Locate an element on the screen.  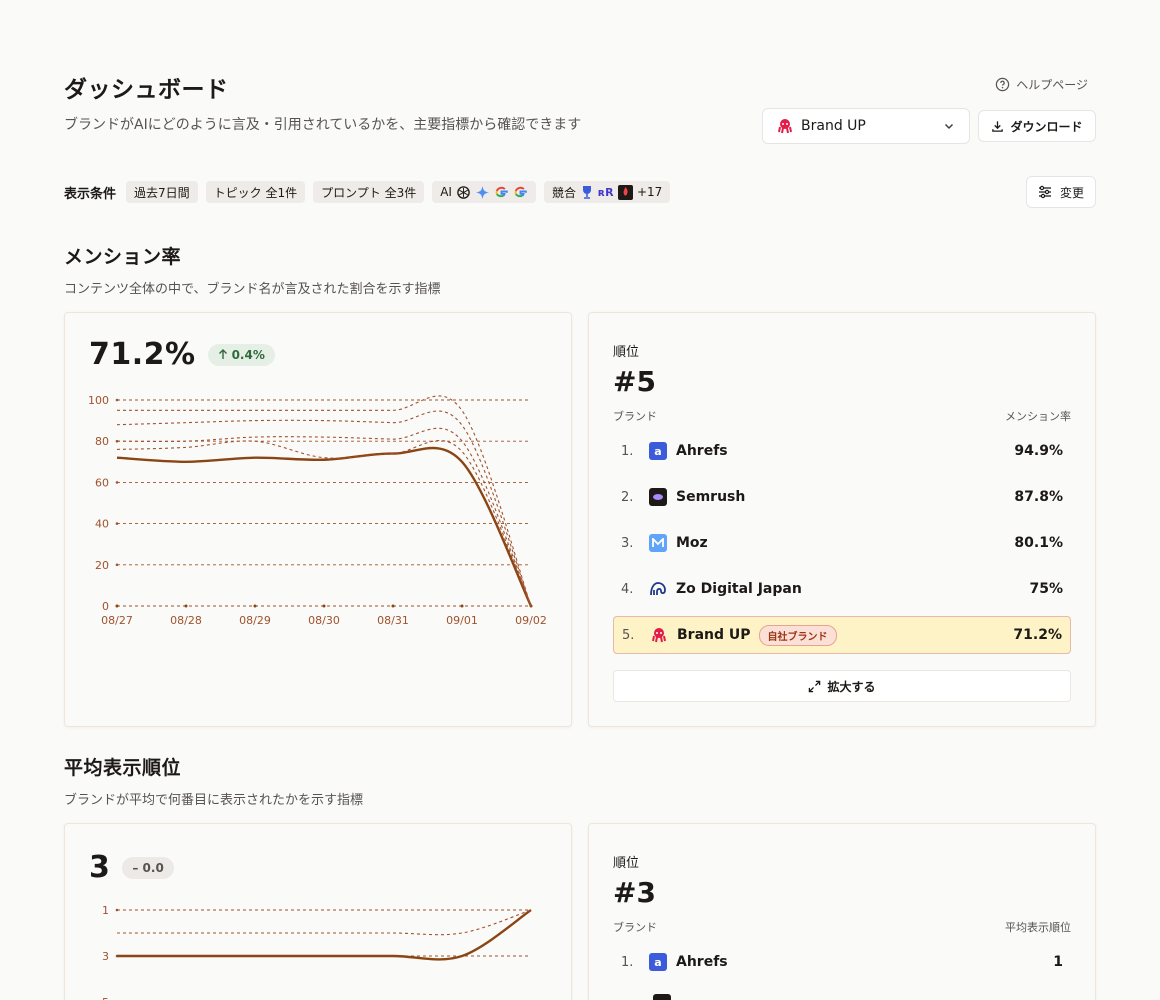
filter-topic-chip: トピック 全1件 is located at coordinates (255, 192).